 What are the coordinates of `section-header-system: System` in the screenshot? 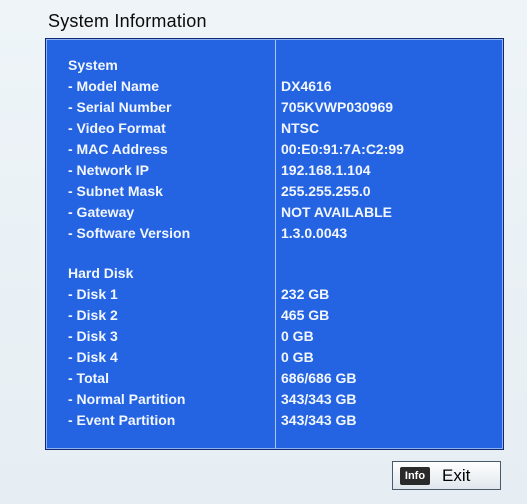 It's located at (93, 65).